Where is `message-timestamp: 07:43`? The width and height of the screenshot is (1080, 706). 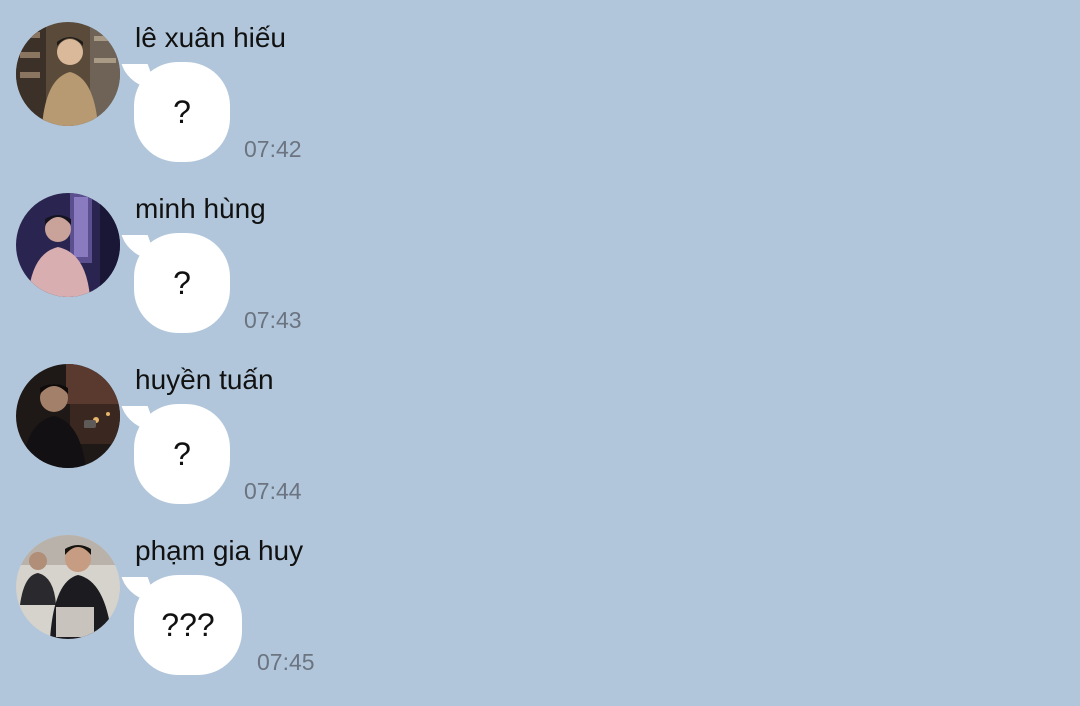
message-timestamp: 07:43 is located at coordinates (273, 320).